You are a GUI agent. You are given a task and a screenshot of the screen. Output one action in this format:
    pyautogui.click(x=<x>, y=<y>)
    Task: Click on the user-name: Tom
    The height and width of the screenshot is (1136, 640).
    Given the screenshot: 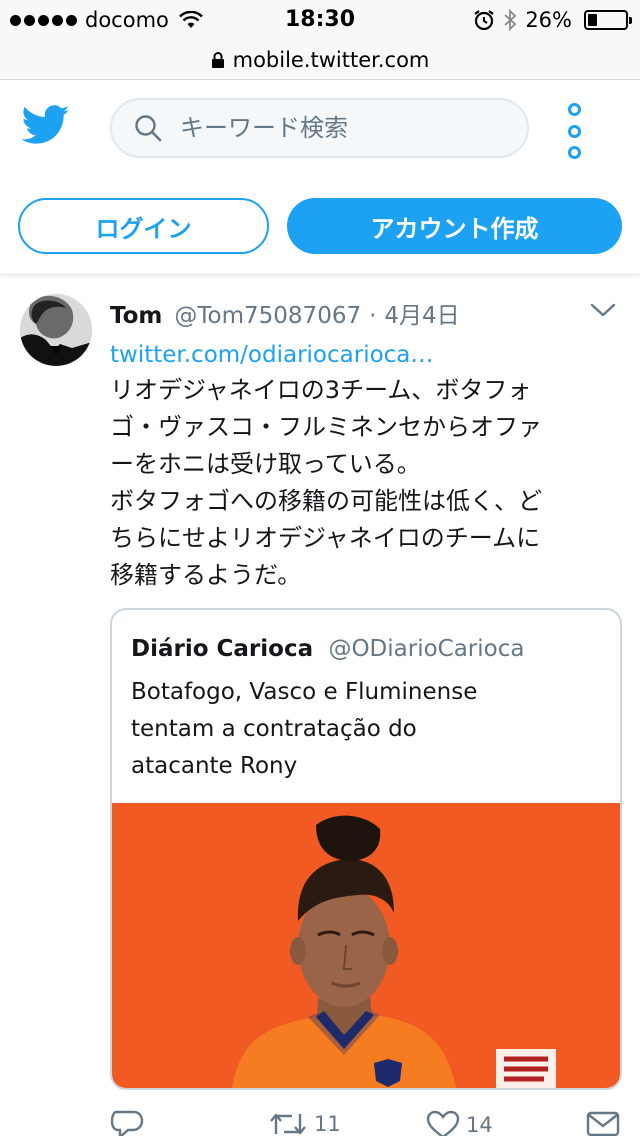 What is the action you would take?
    pyautogui.click(x=136, y=316)
    